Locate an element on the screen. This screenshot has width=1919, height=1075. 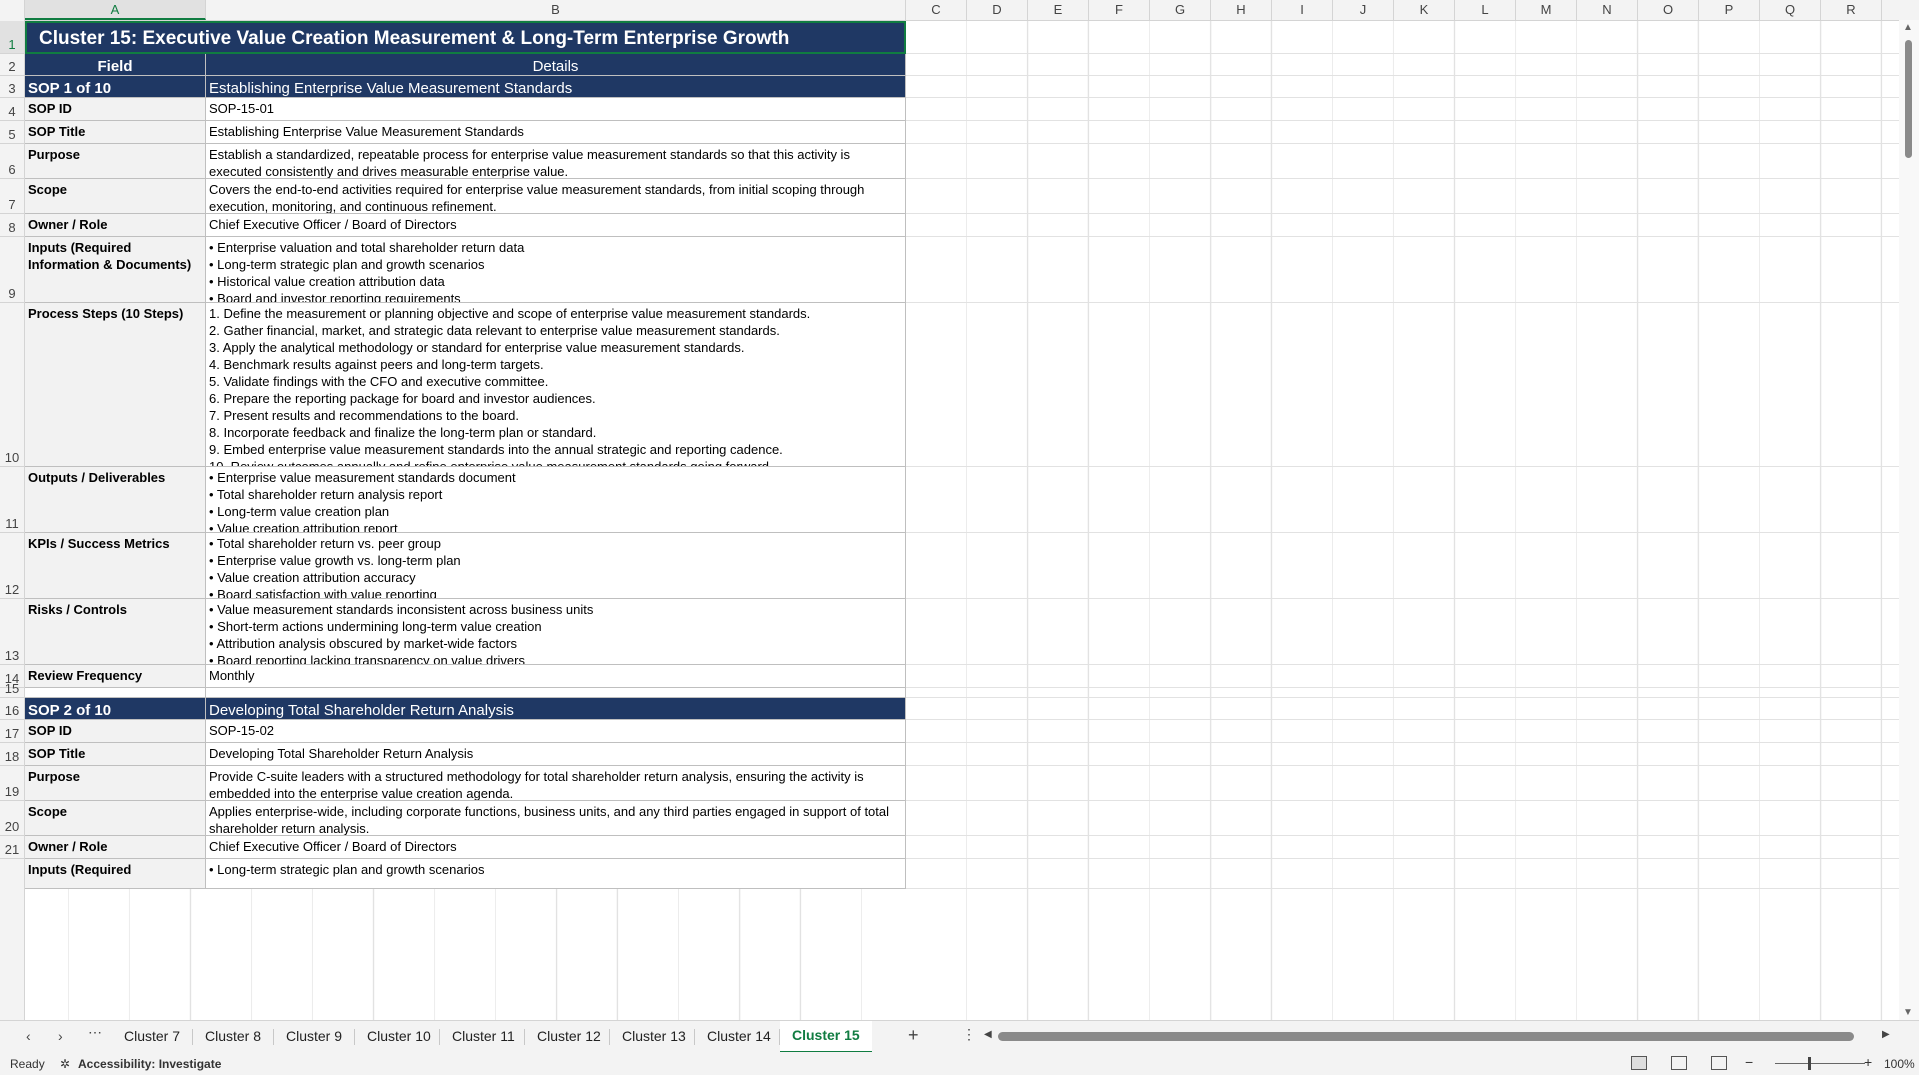
row-header-10: 10 is located at coordinates (12, 385).